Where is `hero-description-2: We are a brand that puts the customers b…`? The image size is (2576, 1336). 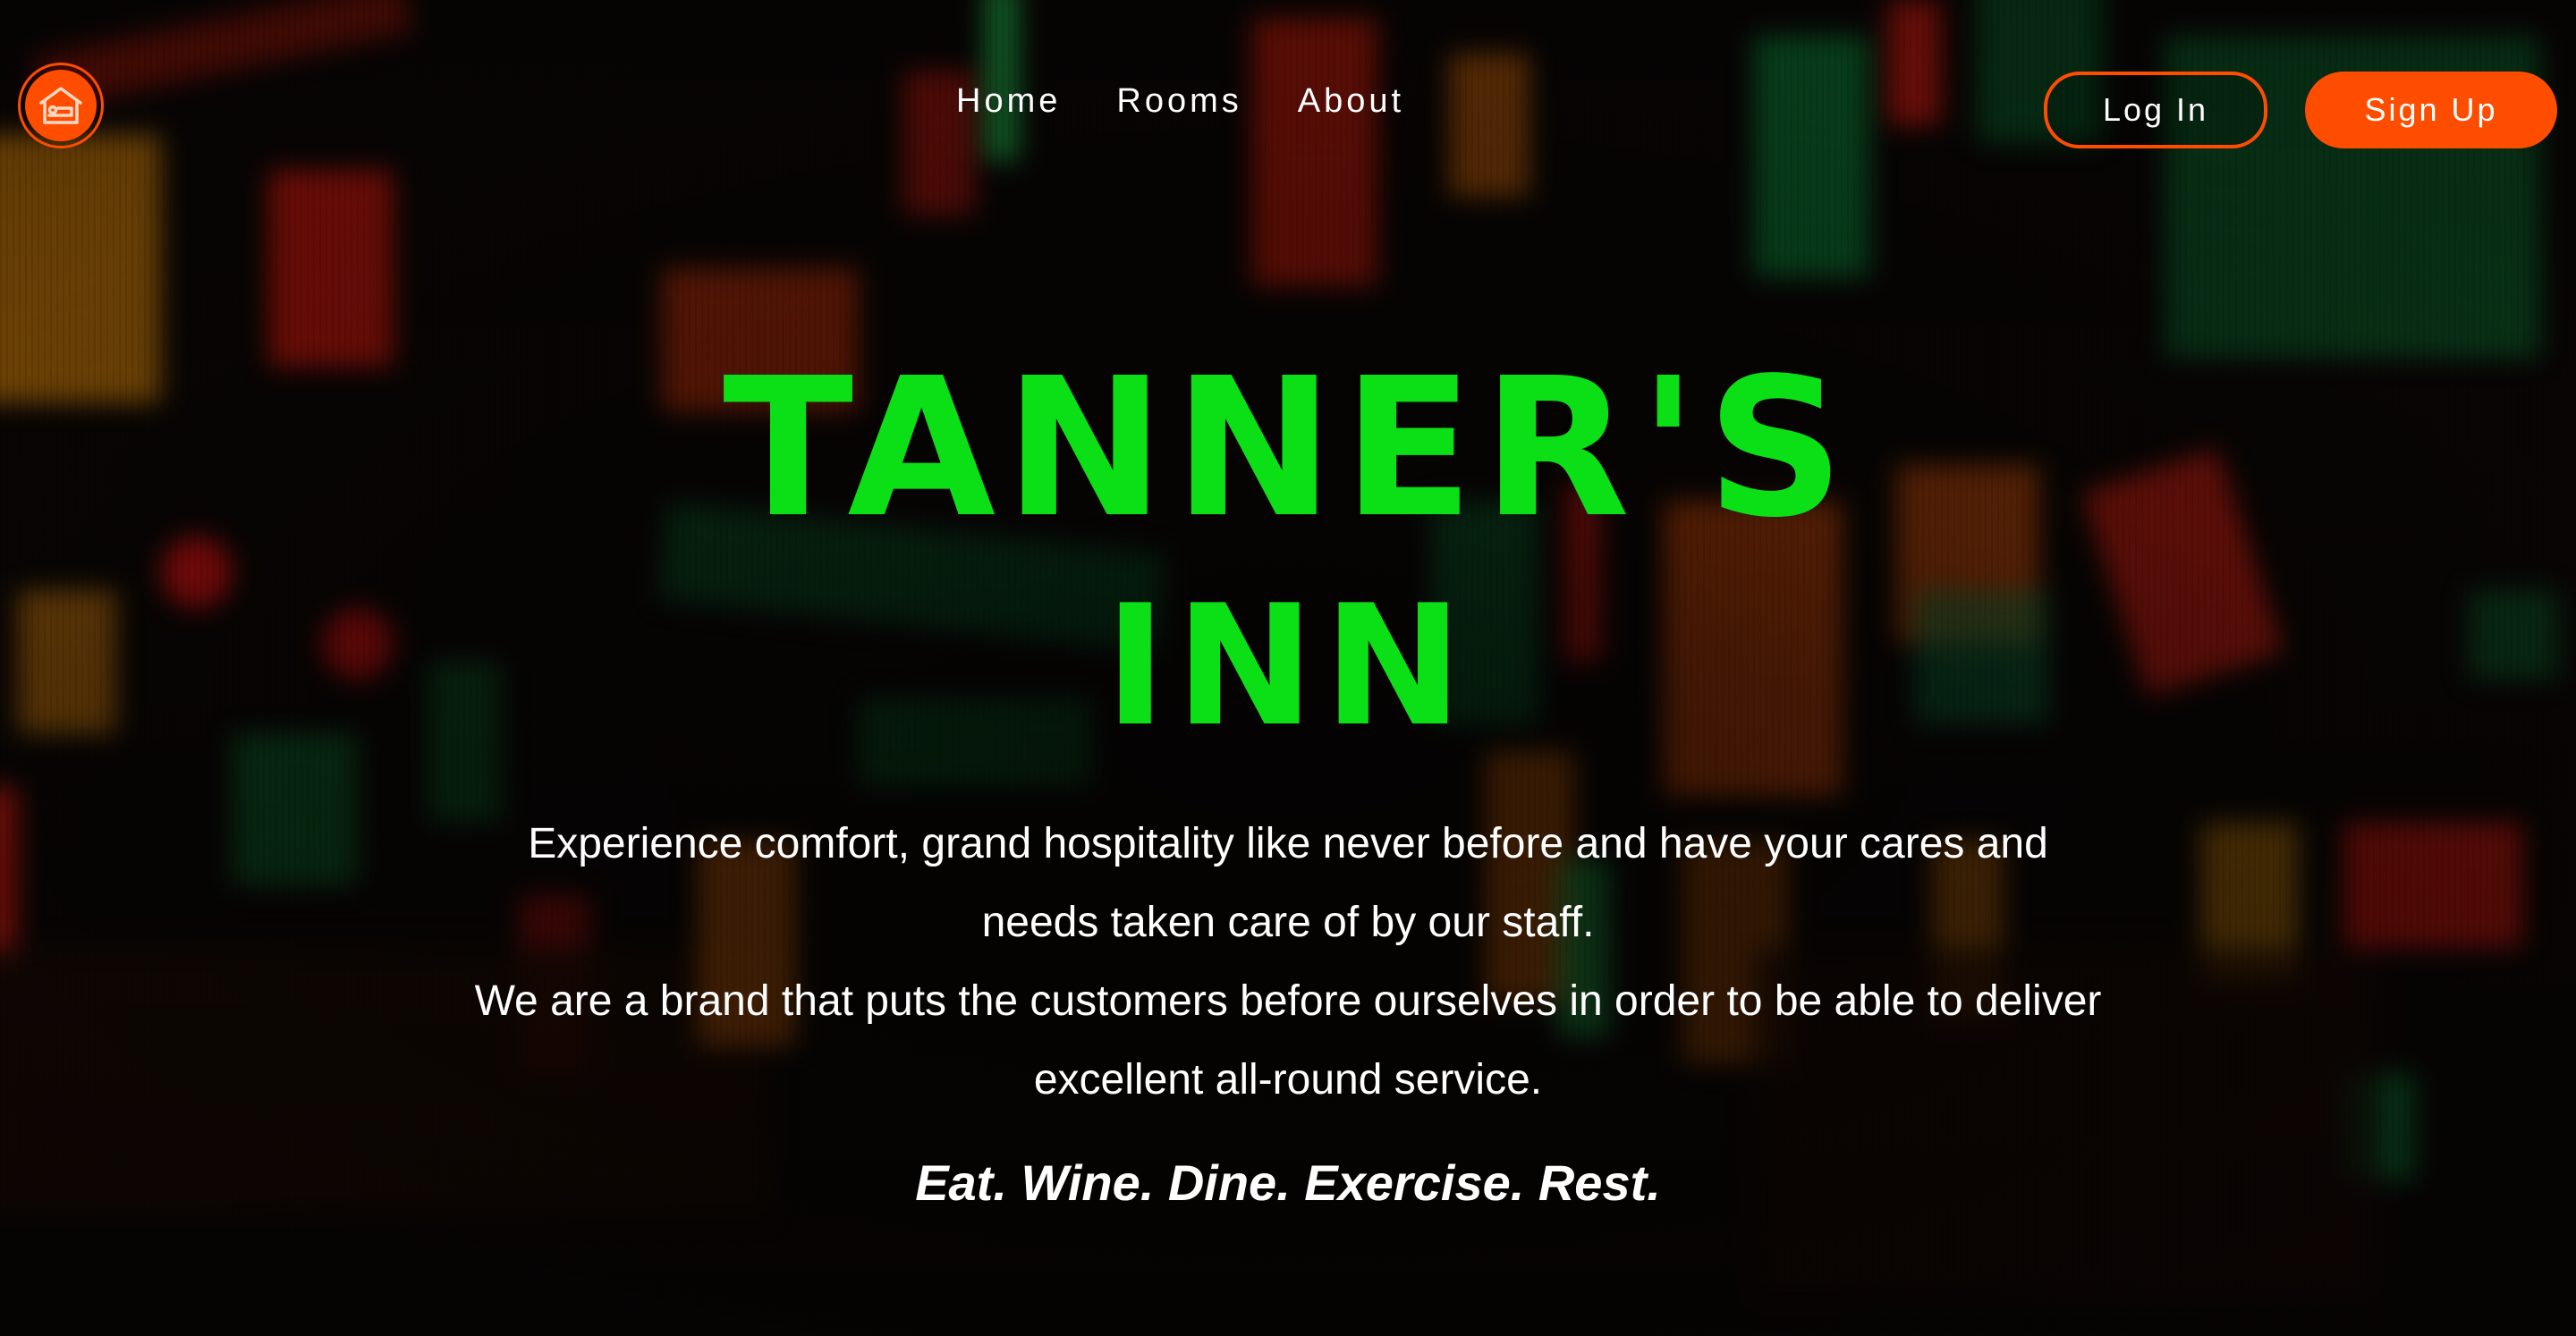 hero-description-2: We are a brand that puts the customers b… is located at coordinates (1288, 1040).